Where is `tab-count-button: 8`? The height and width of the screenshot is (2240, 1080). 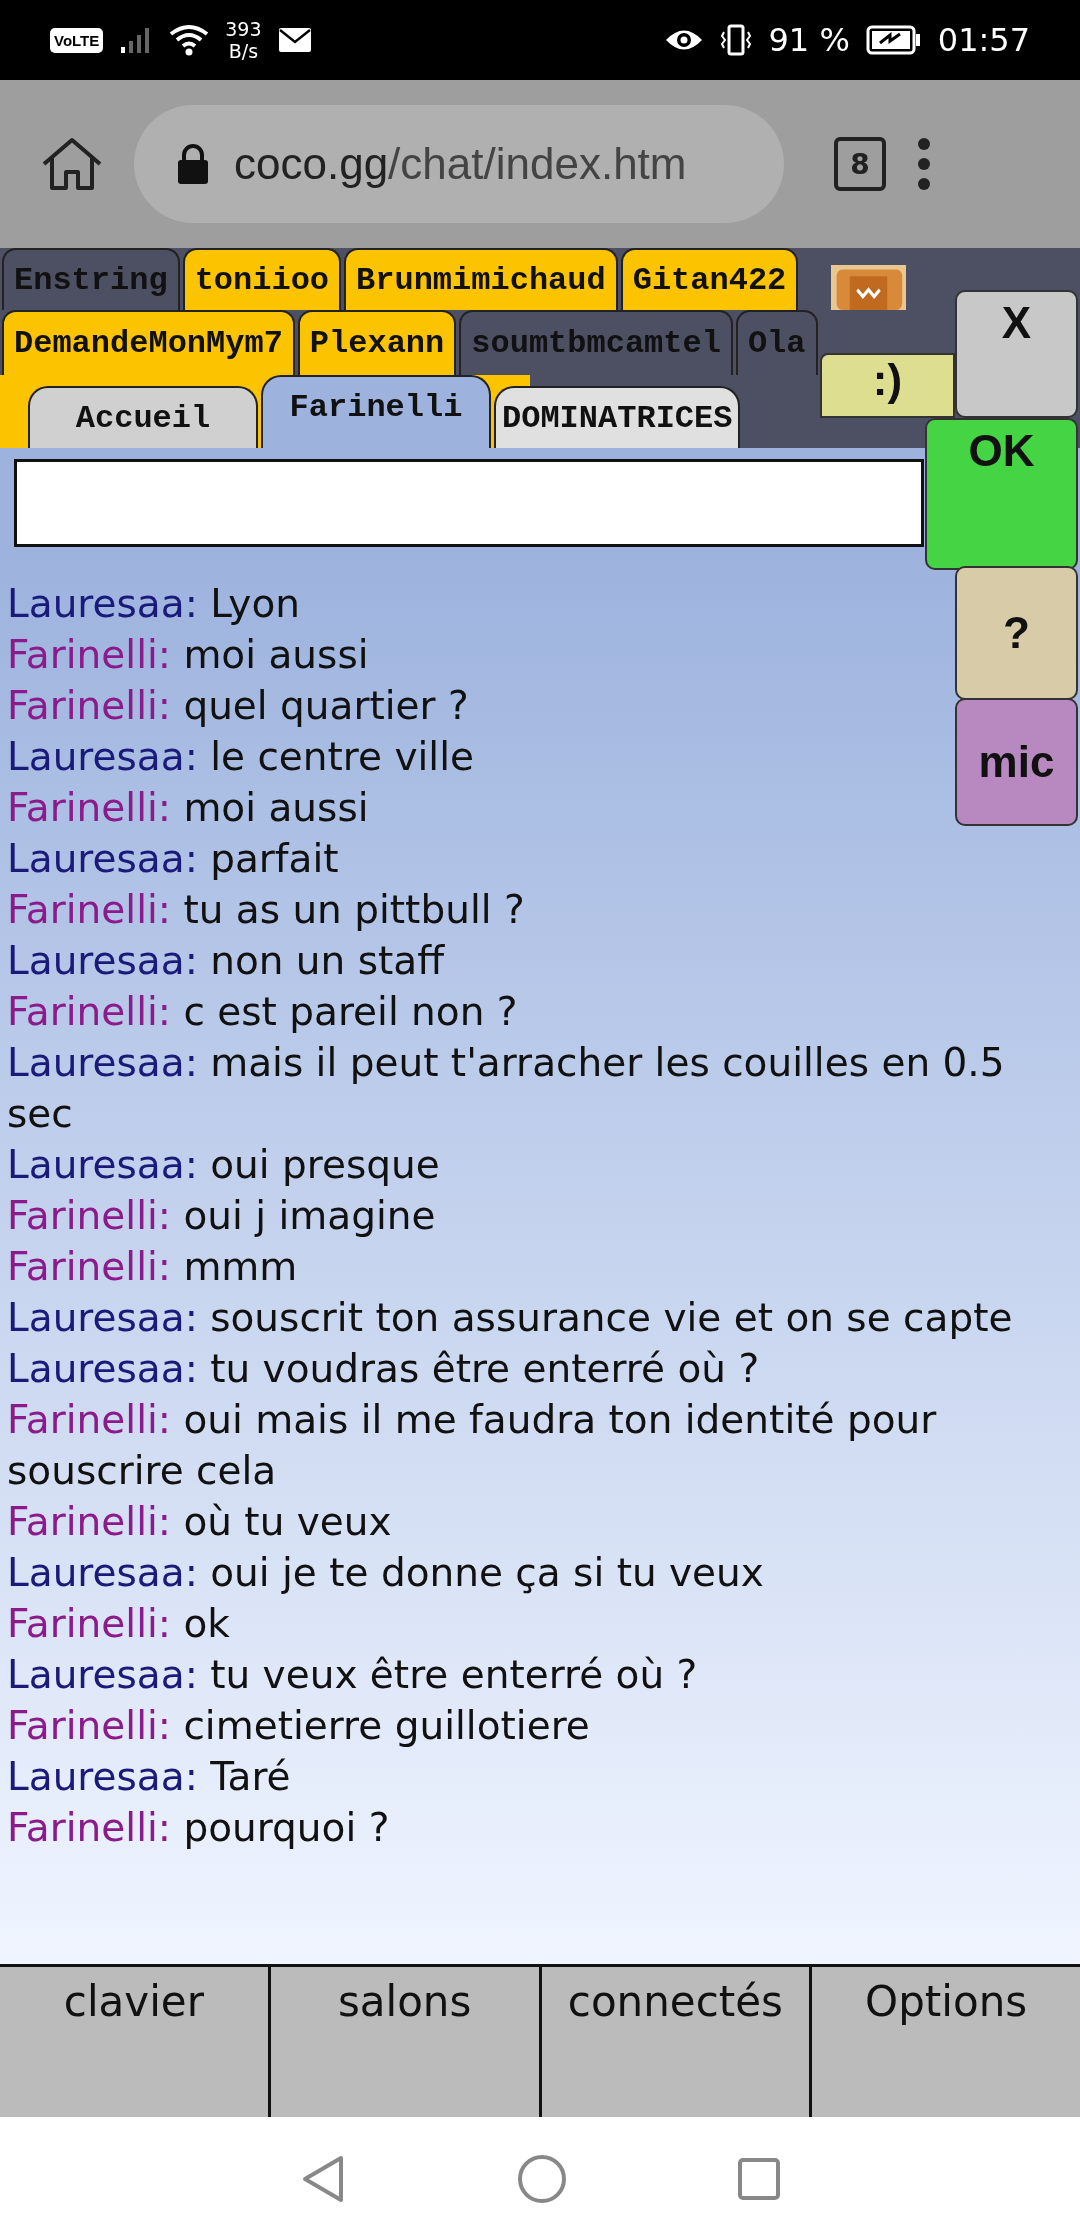
tab-count-button: 8 is located at coordinates (860, 164).